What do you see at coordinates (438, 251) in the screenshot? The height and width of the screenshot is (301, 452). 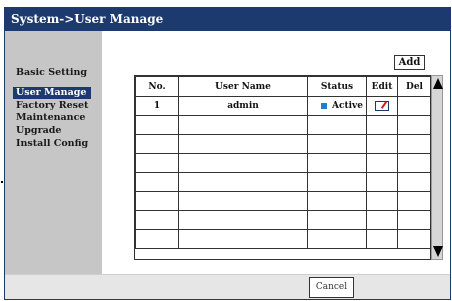 I see `scroll-down-arrow-icon` at bounding box center [438, 251].